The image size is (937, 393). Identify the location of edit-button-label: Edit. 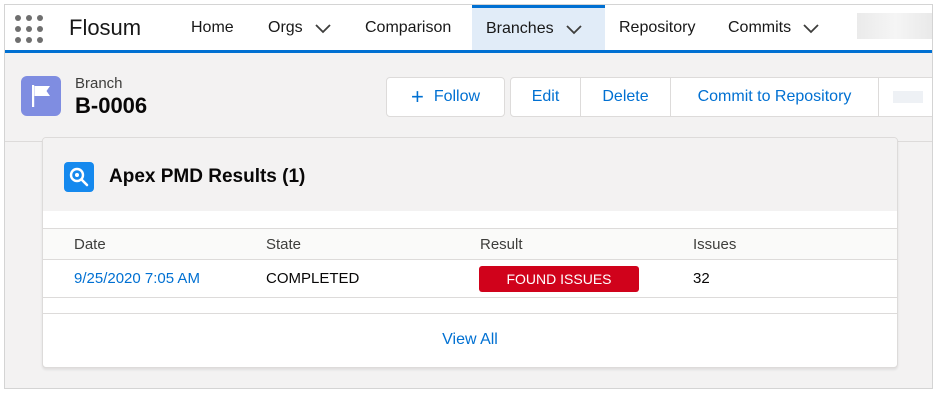
(545, 96).